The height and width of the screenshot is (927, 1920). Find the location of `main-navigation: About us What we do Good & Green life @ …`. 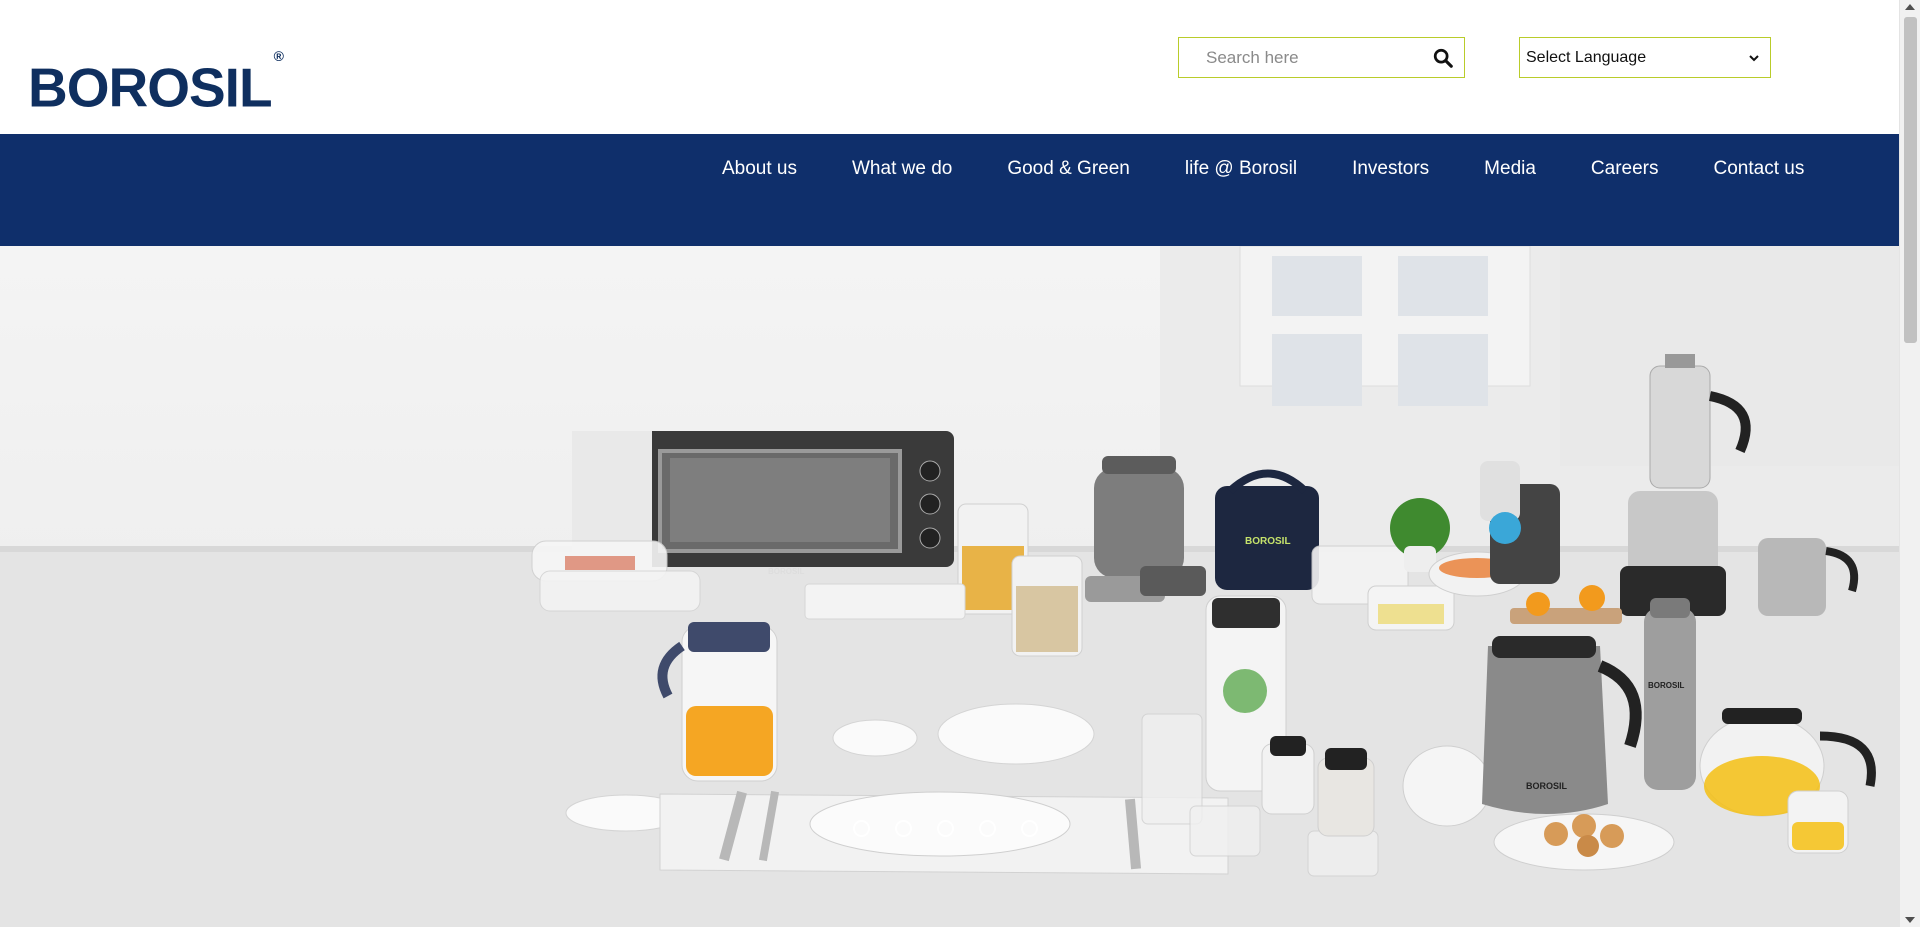

main-navigation: About us What we do Good & Green life @ … is located at coordinates (949, 190).